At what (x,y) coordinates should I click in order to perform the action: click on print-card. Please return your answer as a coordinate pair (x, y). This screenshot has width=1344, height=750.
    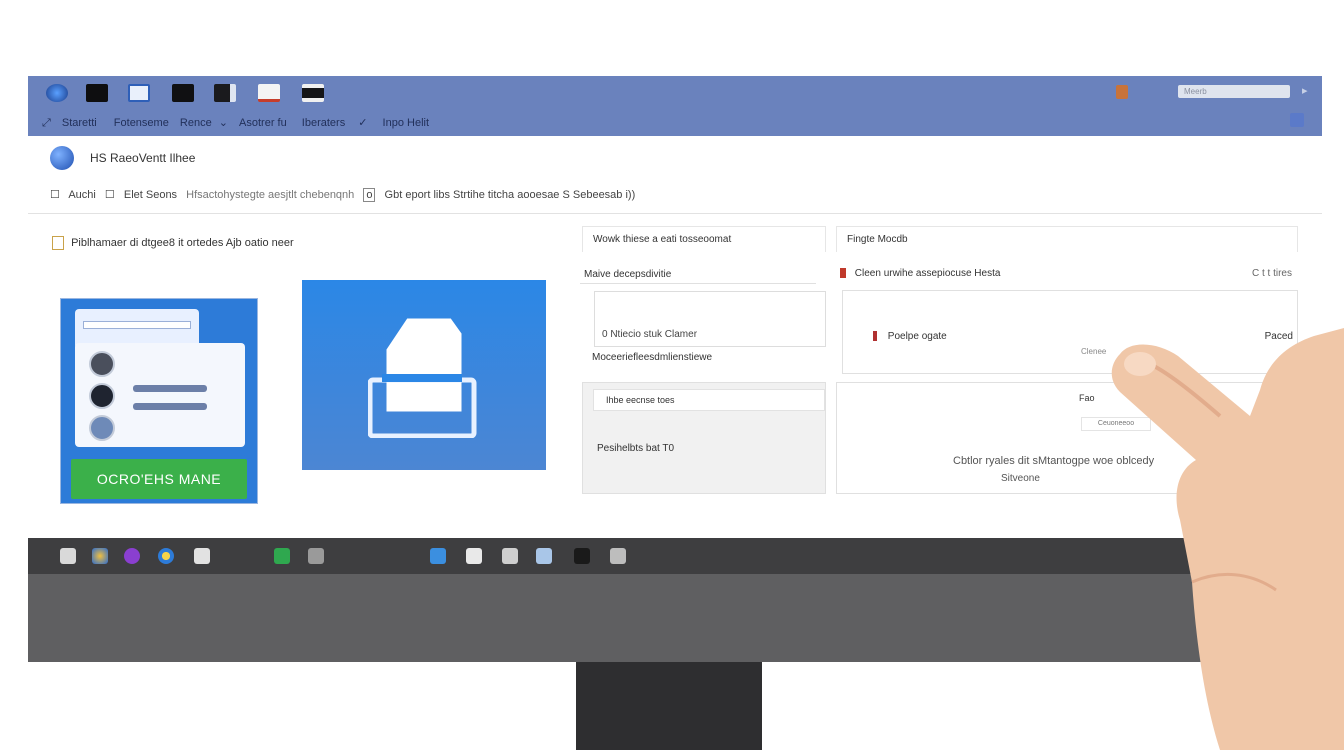
    Looking at the image, I should click on (424, 375).